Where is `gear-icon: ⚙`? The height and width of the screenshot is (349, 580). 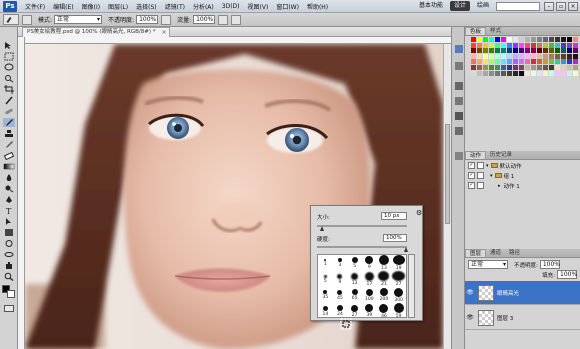 gear-icon: ⚙ is located at coordinates (419, 213).